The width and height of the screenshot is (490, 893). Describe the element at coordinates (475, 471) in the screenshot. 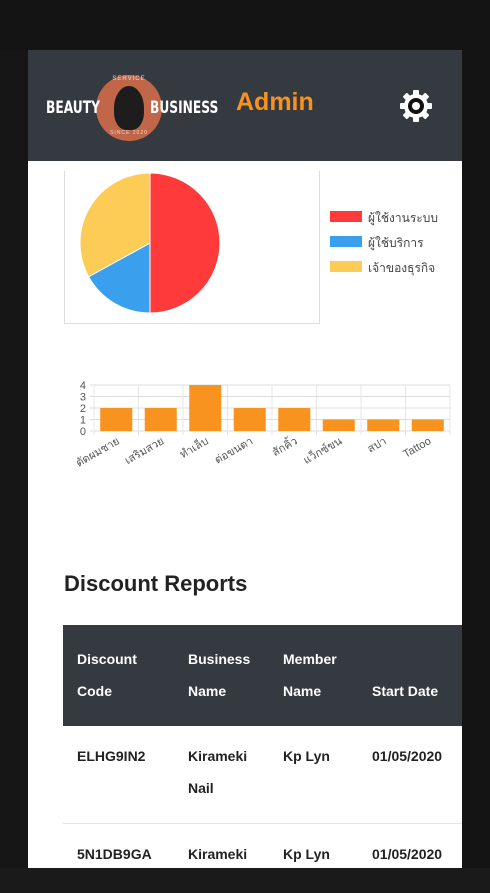

I see `device-bezel-right` at that location.